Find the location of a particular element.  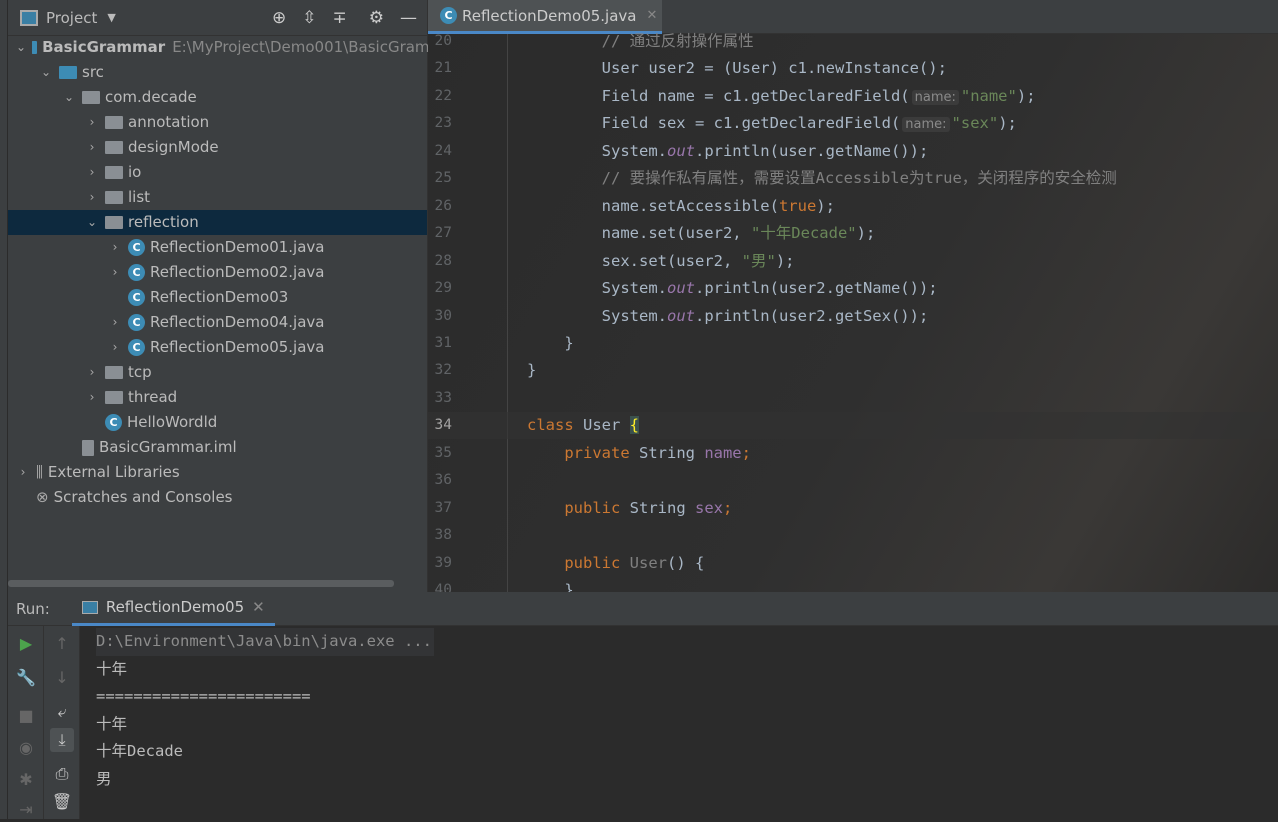

tree-item: ⊗ Scratches and Consoles is located at coordinates (217, 497).